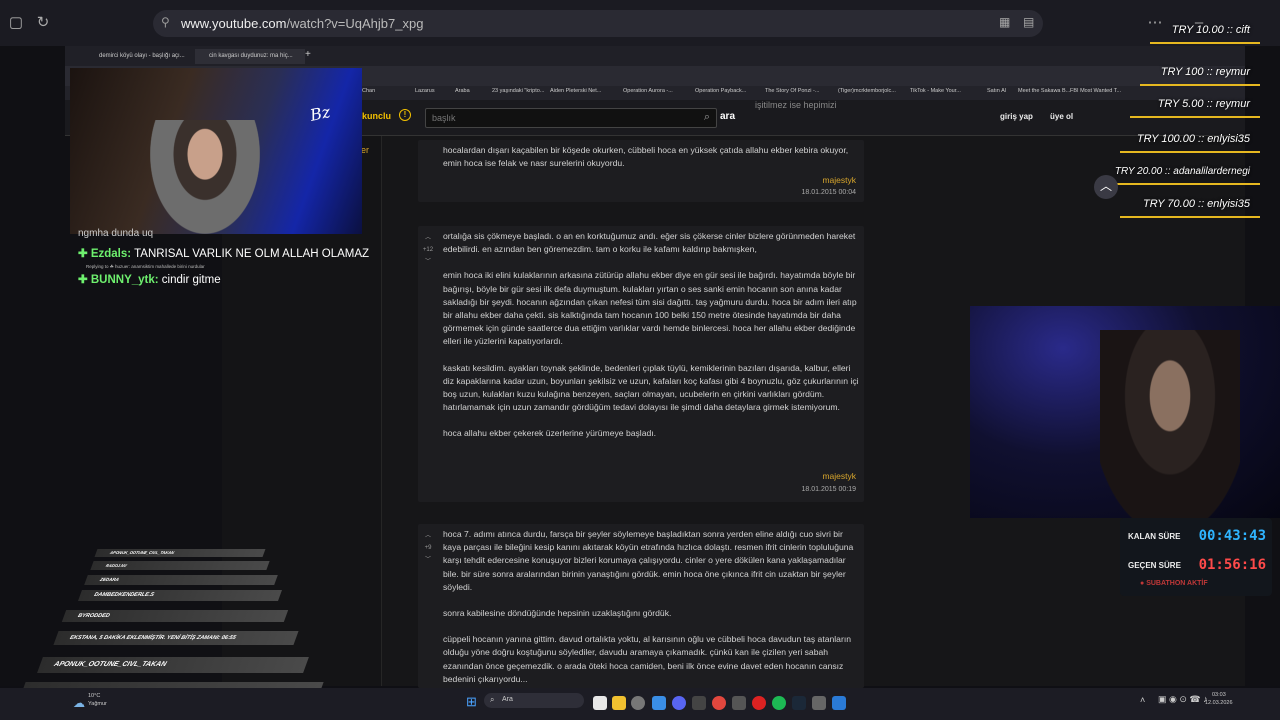  I want to click on donation-entry: TRY 20.00 :: adanalilardernegi, so click(1182, 171).